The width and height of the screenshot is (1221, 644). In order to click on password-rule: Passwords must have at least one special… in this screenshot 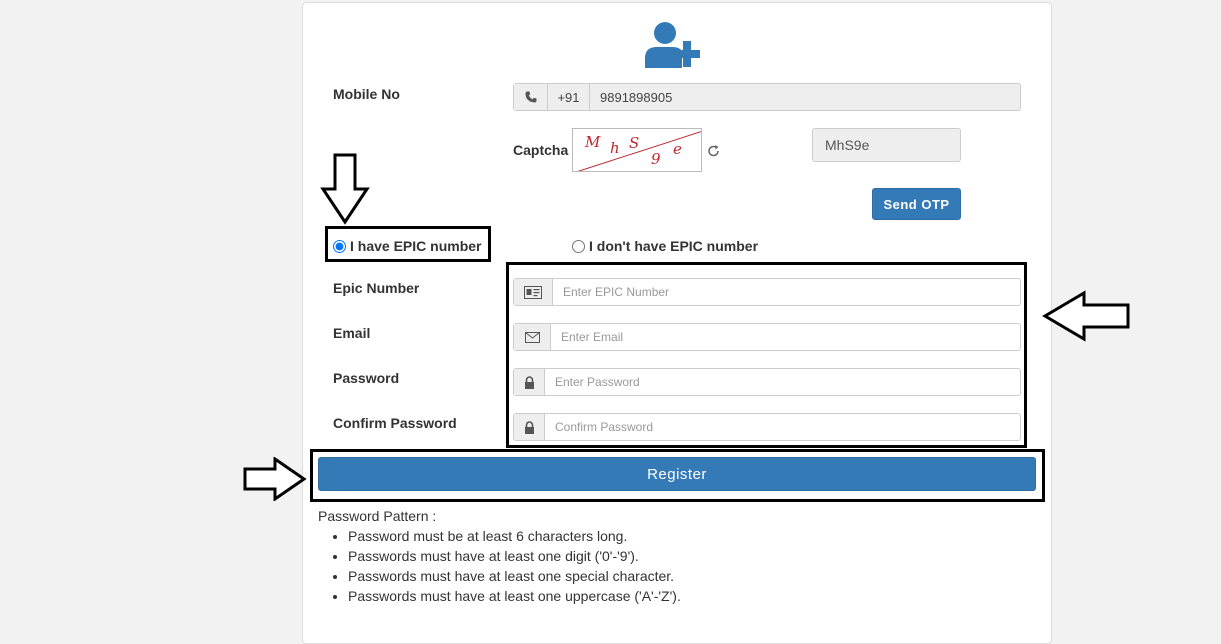, I will do `click(514, 576)`.